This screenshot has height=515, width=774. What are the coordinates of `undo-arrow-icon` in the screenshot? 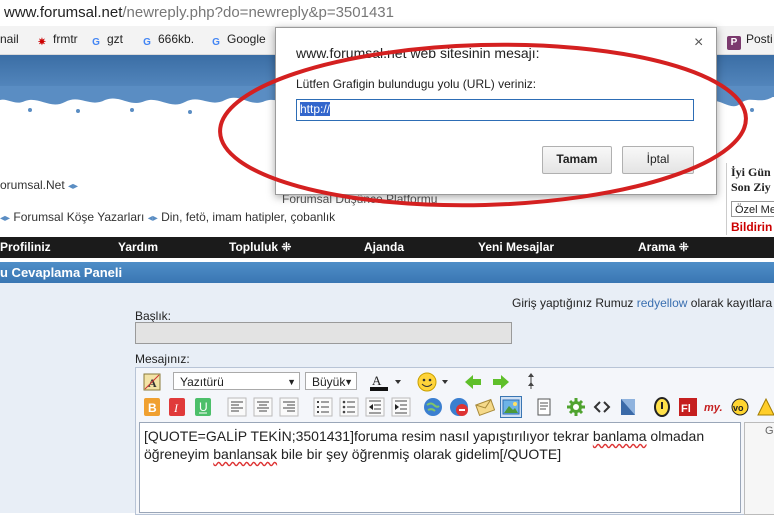 It's located at (473, 382).